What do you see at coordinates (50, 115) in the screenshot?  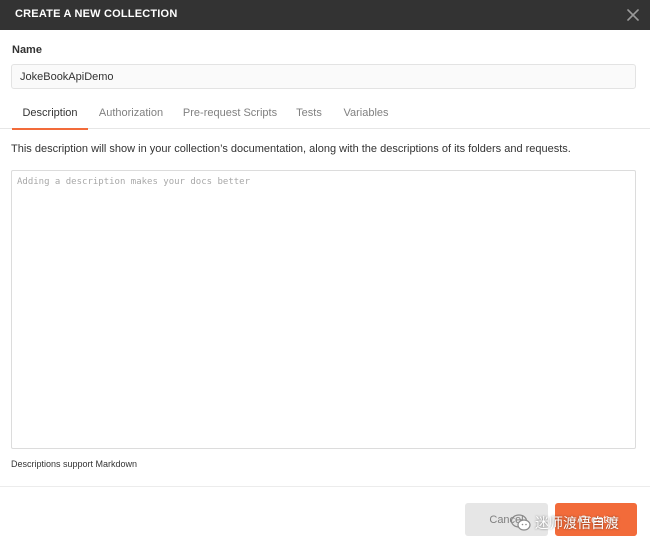 I see `tab-description: Description` at bounding box center [50, 115].